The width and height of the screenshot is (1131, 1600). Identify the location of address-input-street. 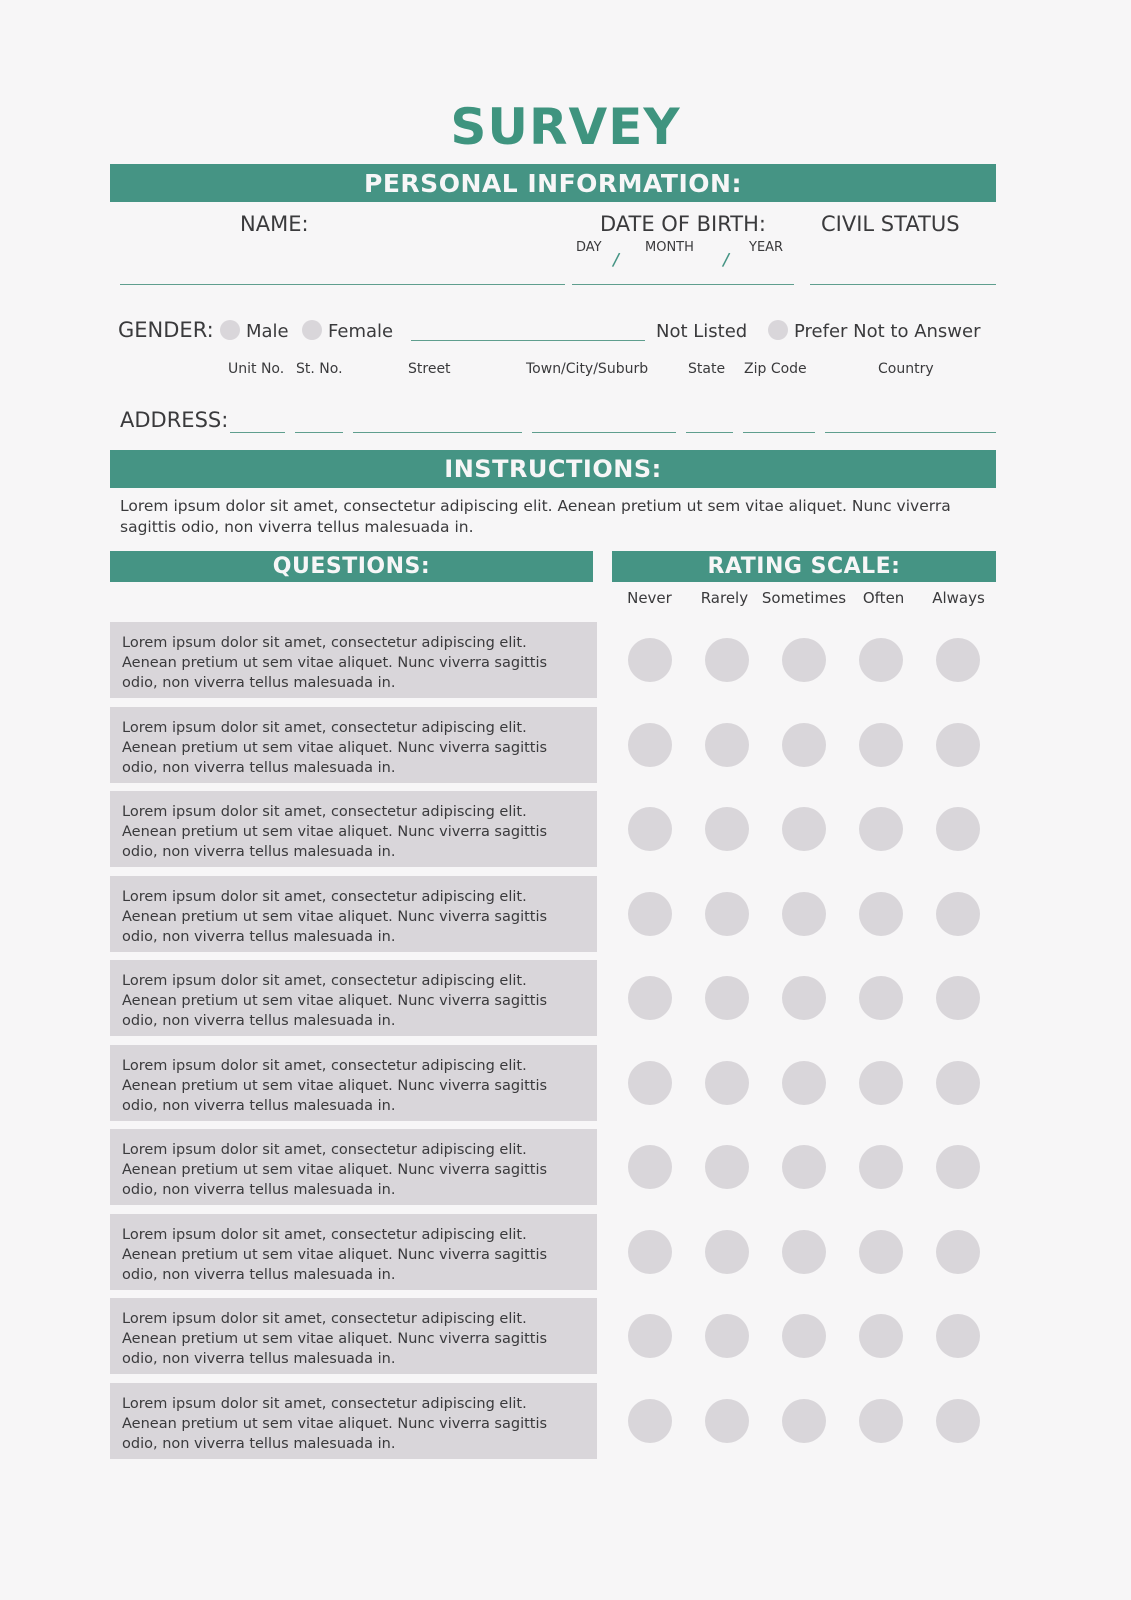
(437, 432).